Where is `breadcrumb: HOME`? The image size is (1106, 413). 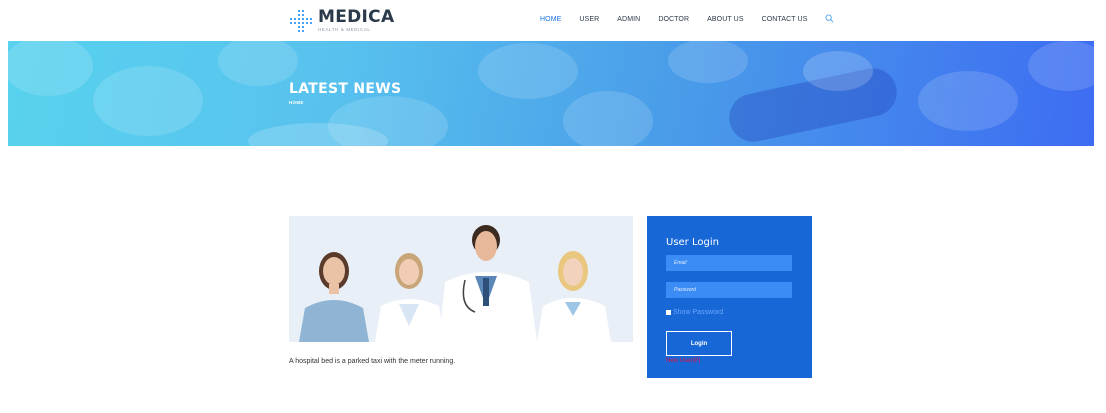 breadcrumb: HOME is located at coordinates (296, 102).